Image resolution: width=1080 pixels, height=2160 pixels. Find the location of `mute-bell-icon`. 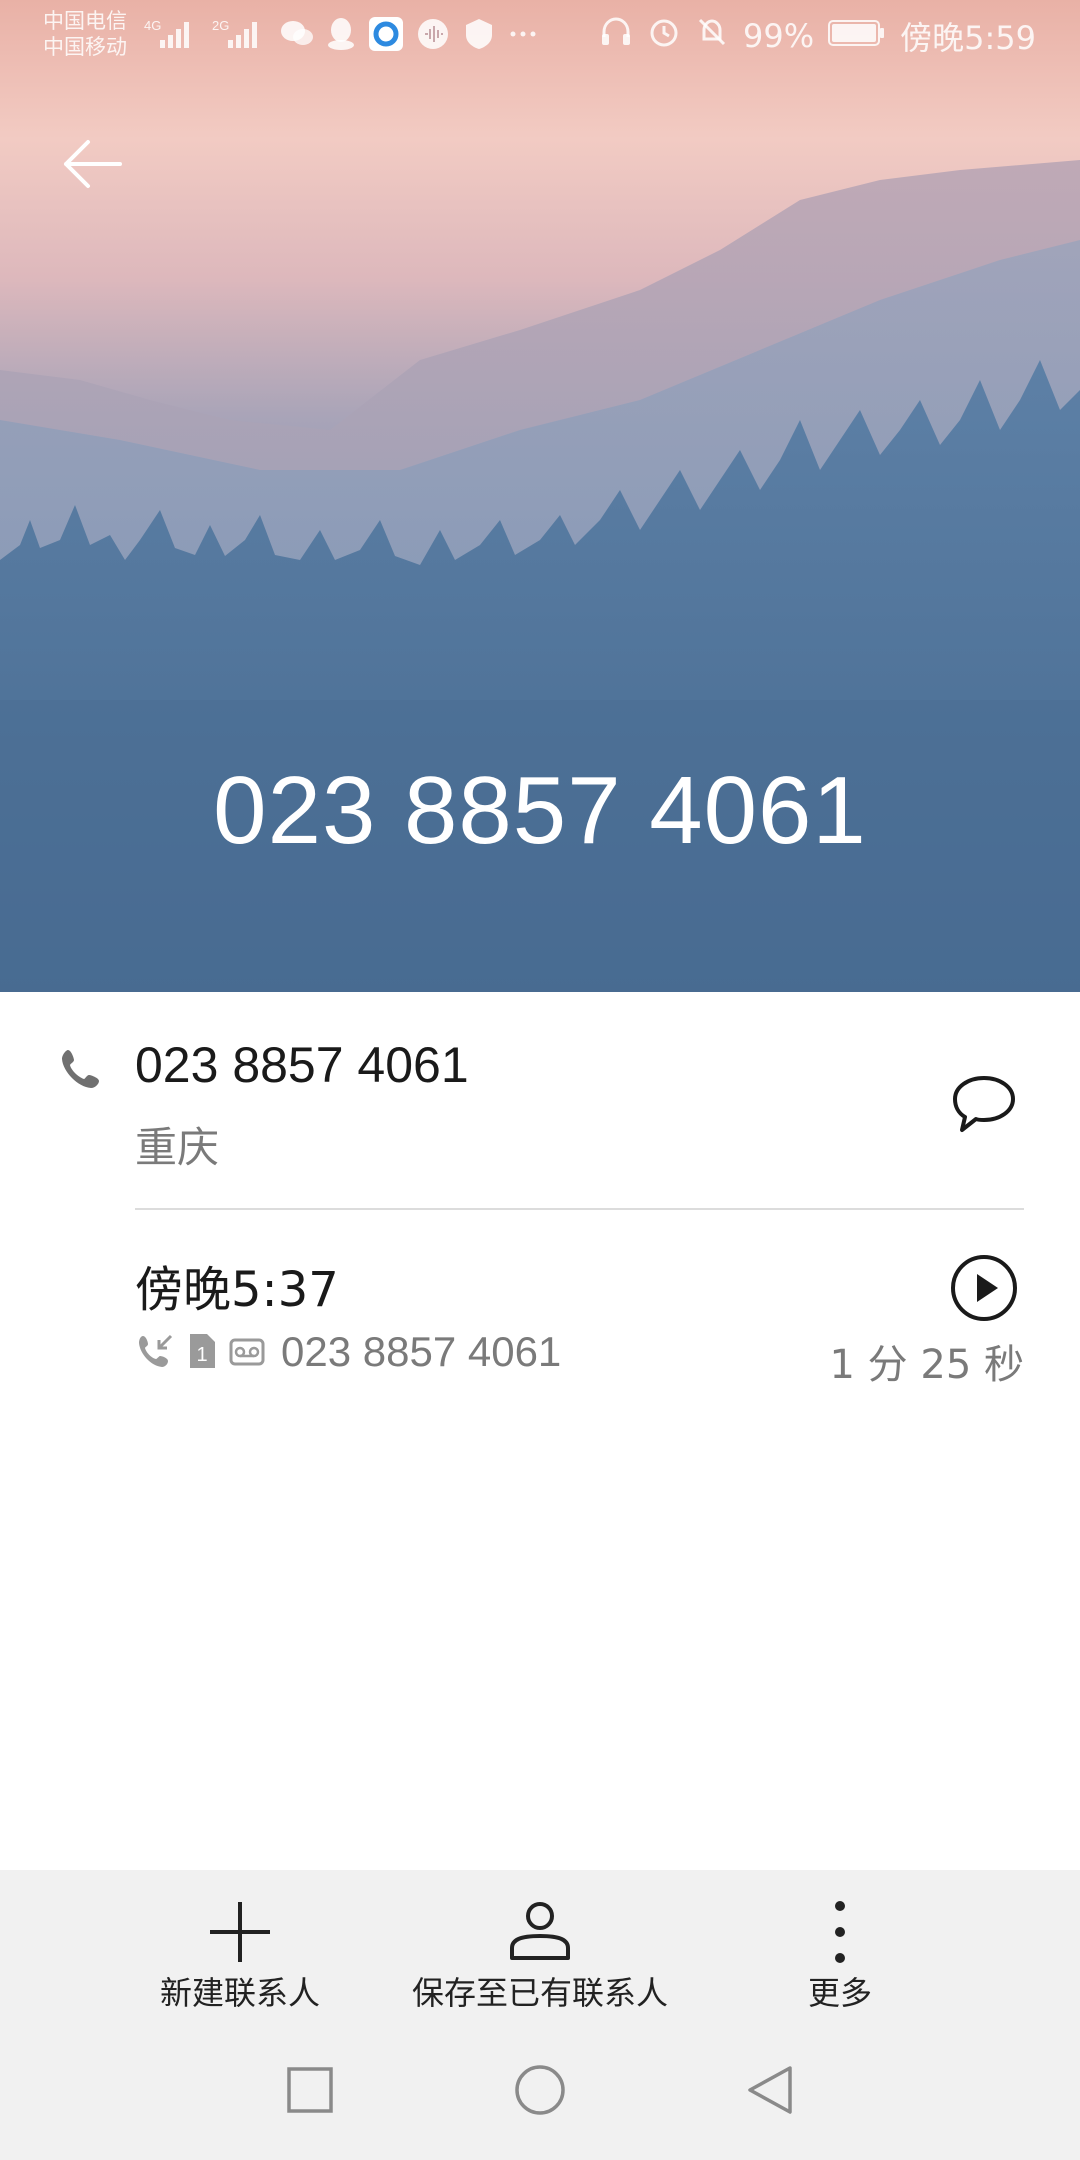

mute-bell-icon is located at coordinates (712, 36).